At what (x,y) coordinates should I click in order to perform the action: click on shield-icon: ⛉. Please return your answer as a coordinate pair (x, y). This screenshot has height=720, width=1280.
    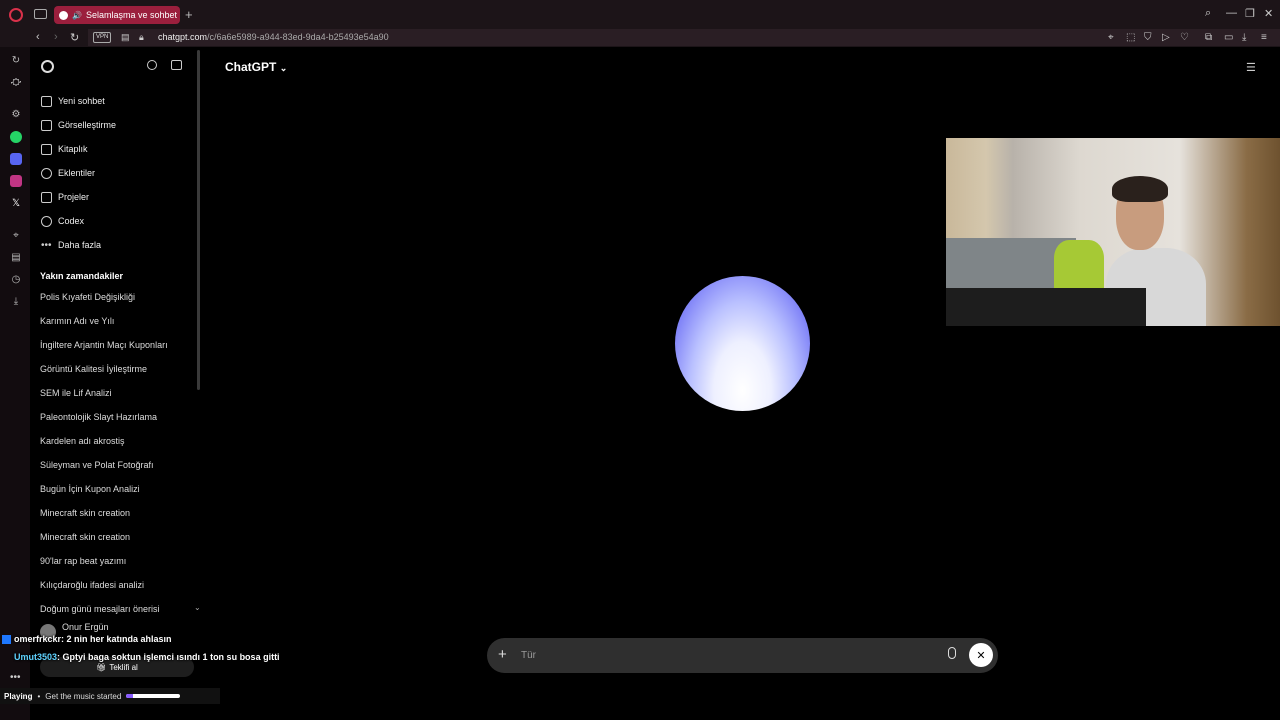
    Looking at the image, I should click on (1148, 37).